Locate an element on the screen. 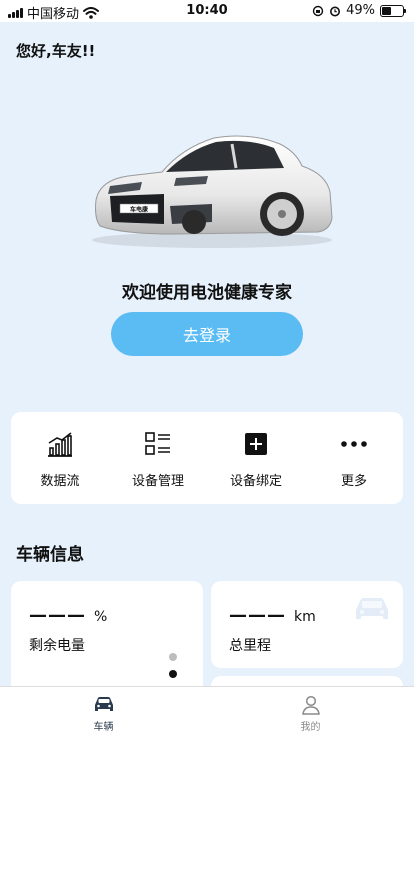 The height and width of the screenshot is (896, 414). bar-chart-icon is located at coordinates (60, 444).